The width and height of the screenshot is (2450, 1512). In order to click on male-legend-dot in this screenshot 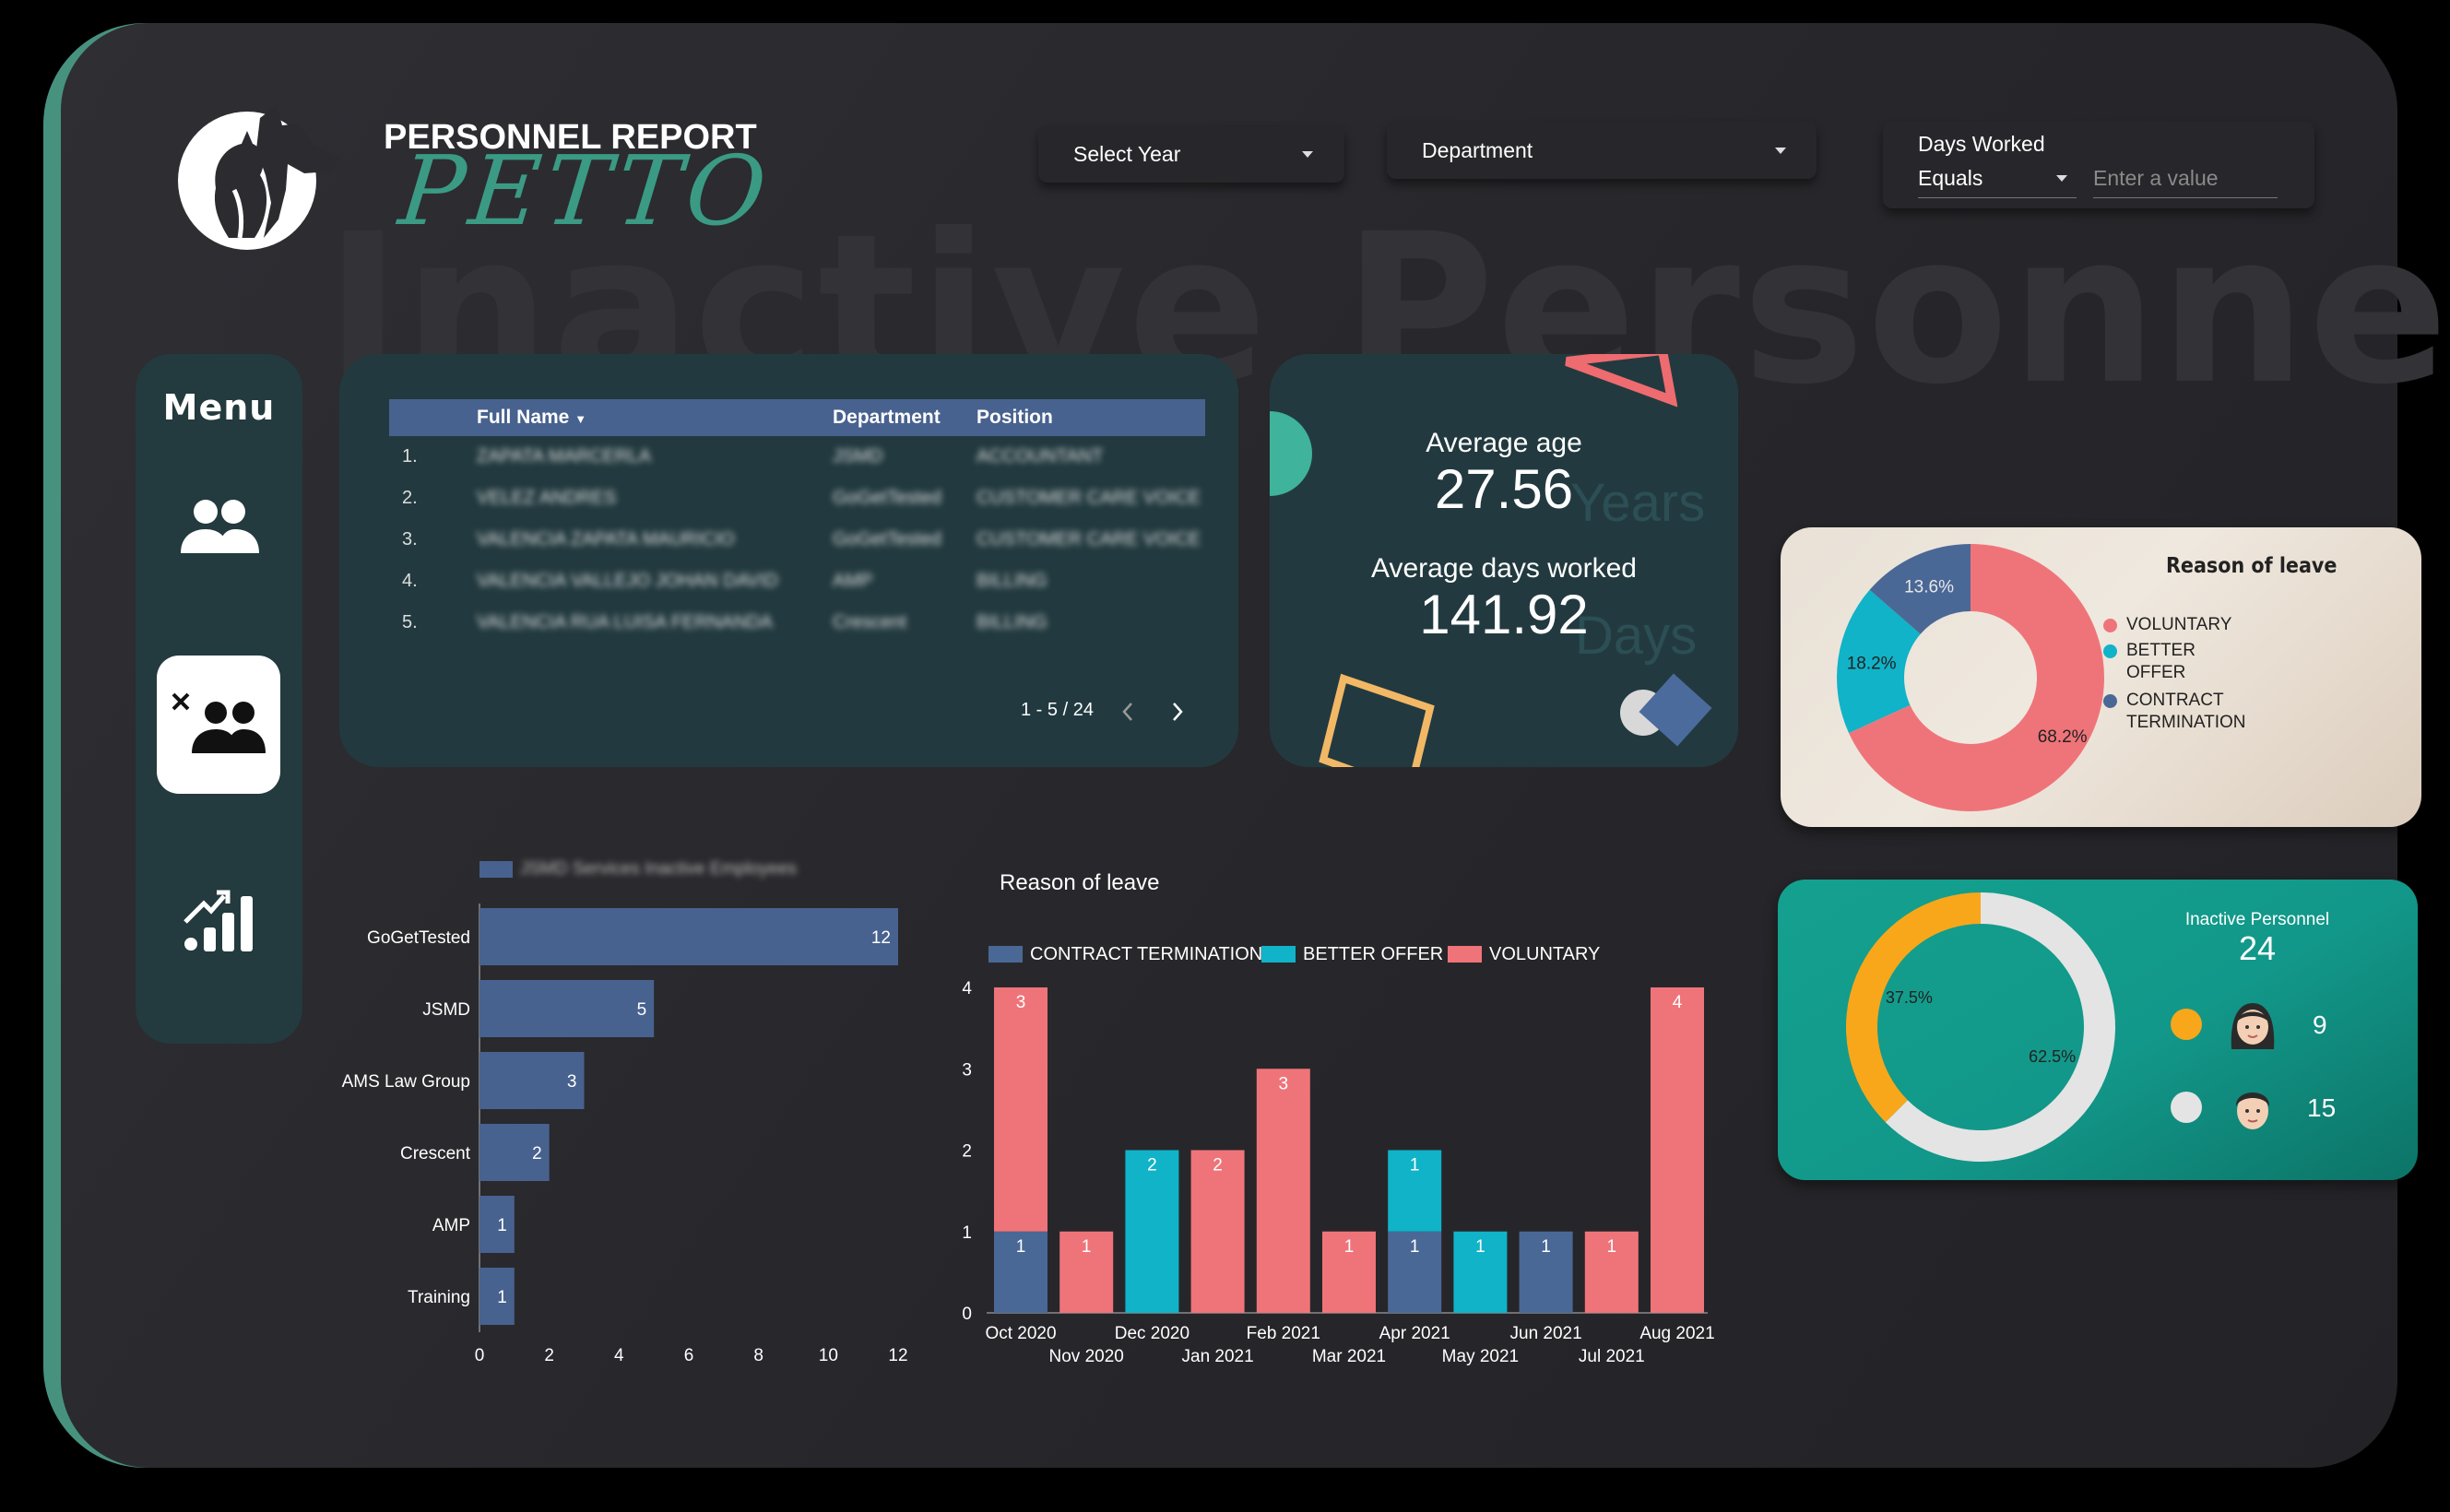, I will do `click(2186, 1107)`.